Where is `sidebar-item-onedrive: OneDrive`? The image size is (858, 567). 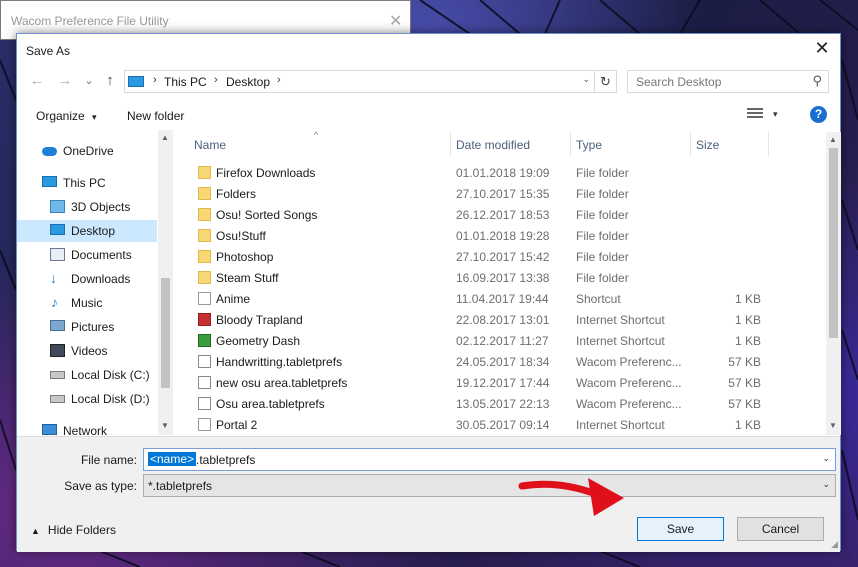
sidebar-item-onedrive: OneDrive is located at coordinates (87, 151).